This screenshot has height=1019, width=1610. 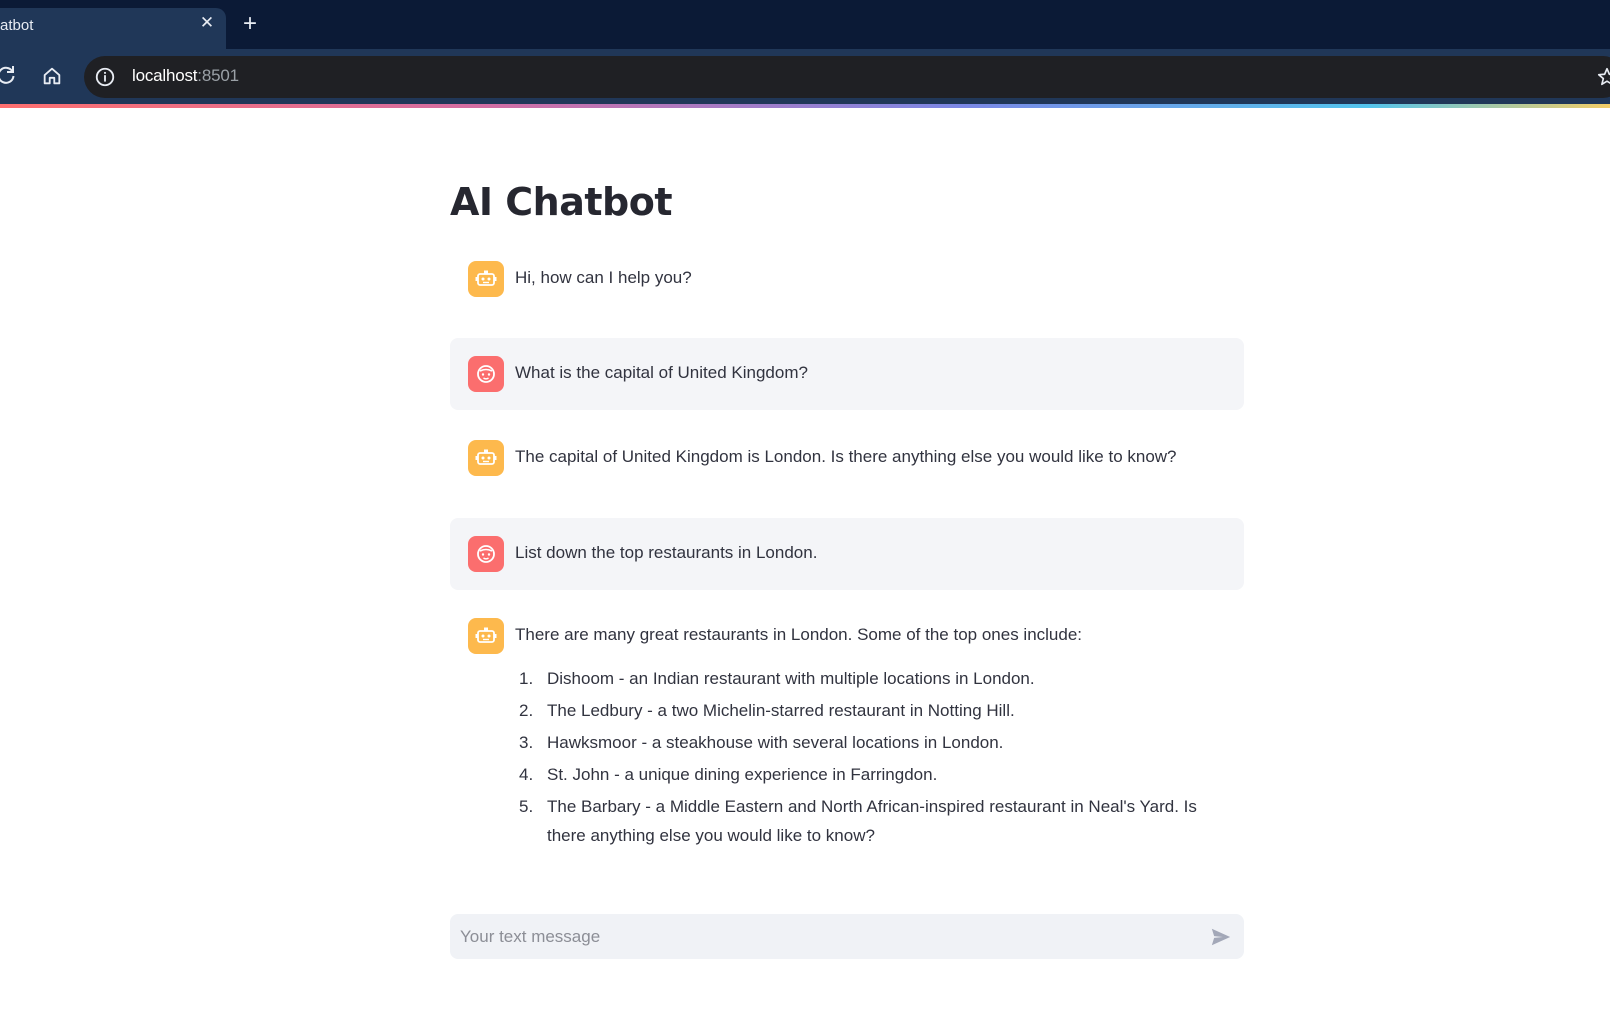 I want to click on browser-toolbar: localhost:8501, so click(x=805, y=76).